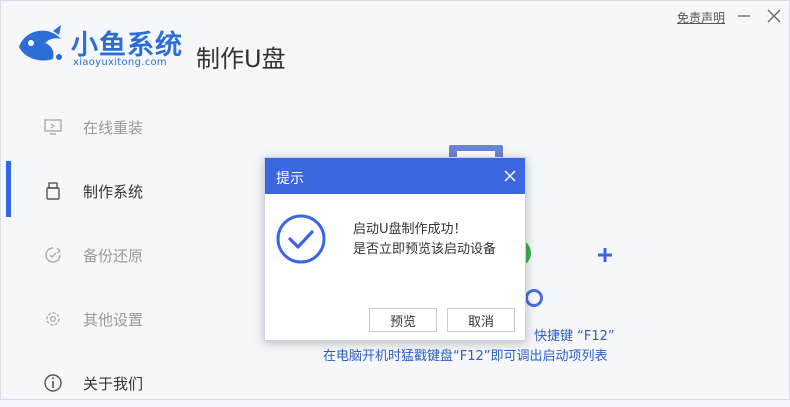  I want to click on minimize-button, so click(744, 16).